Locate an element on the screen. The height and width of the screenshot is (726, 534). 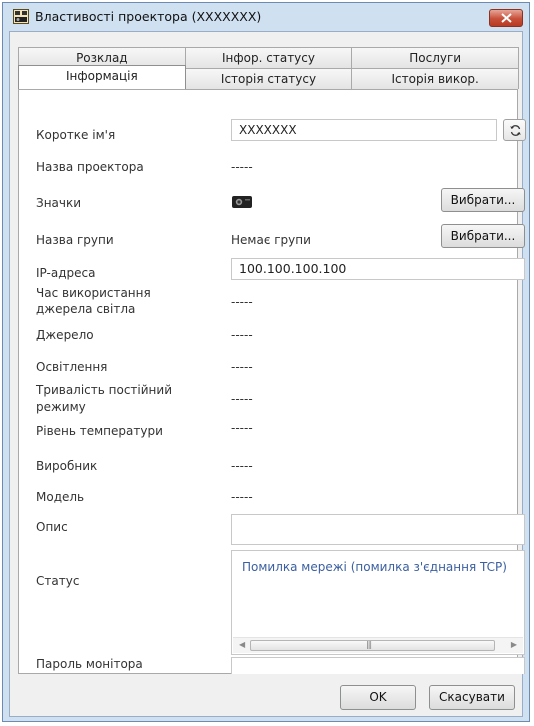
tab-usage-history: Історія викор. is located at coordinates (435, 78).